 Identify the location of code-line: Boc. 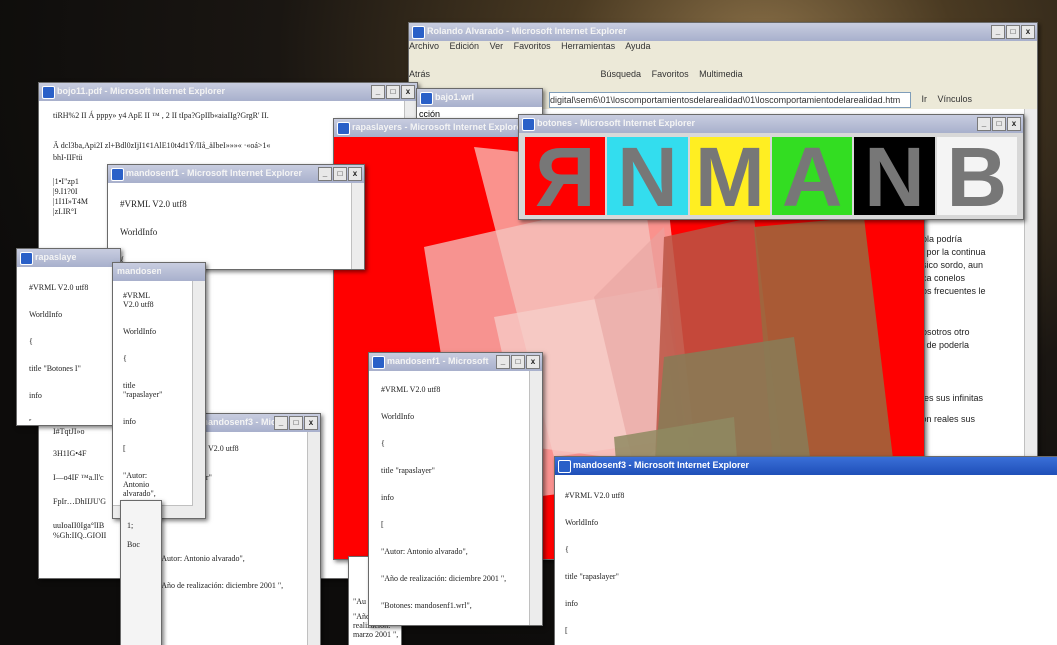
(133, 544).